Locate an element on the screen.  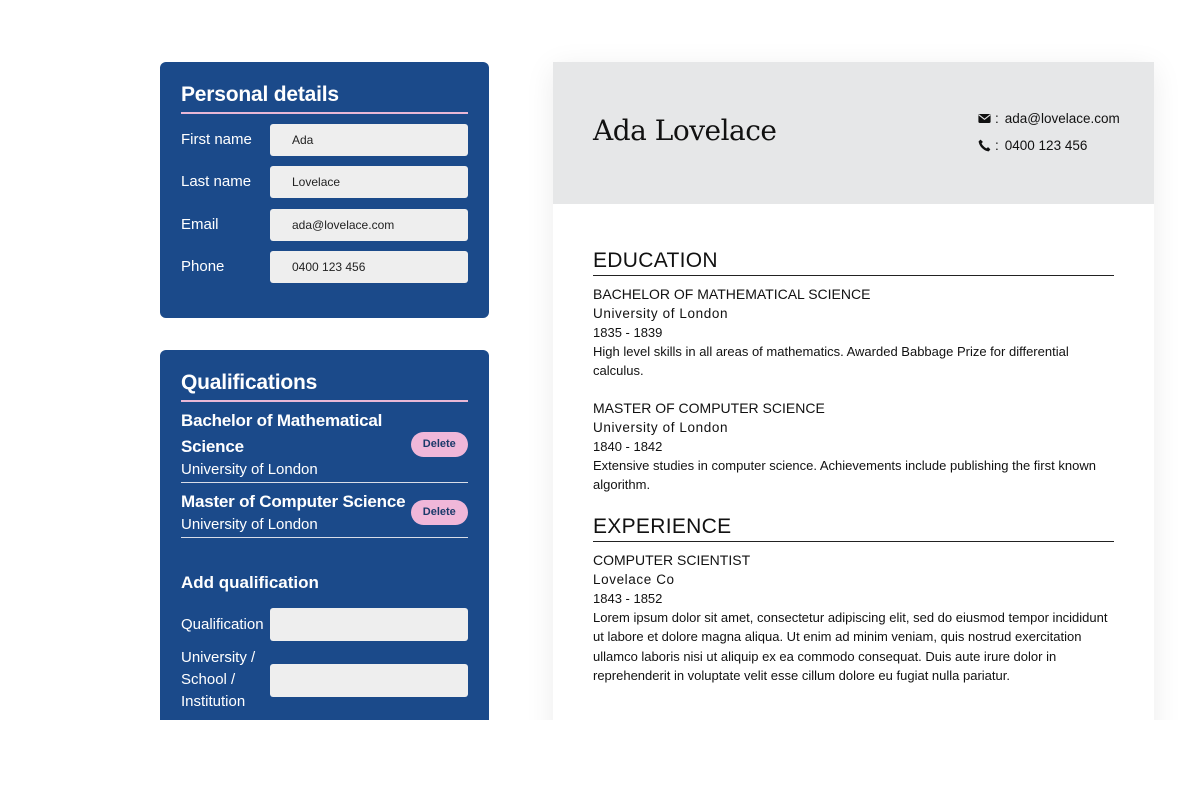
phone-icon is located at coordinates (984, 145).